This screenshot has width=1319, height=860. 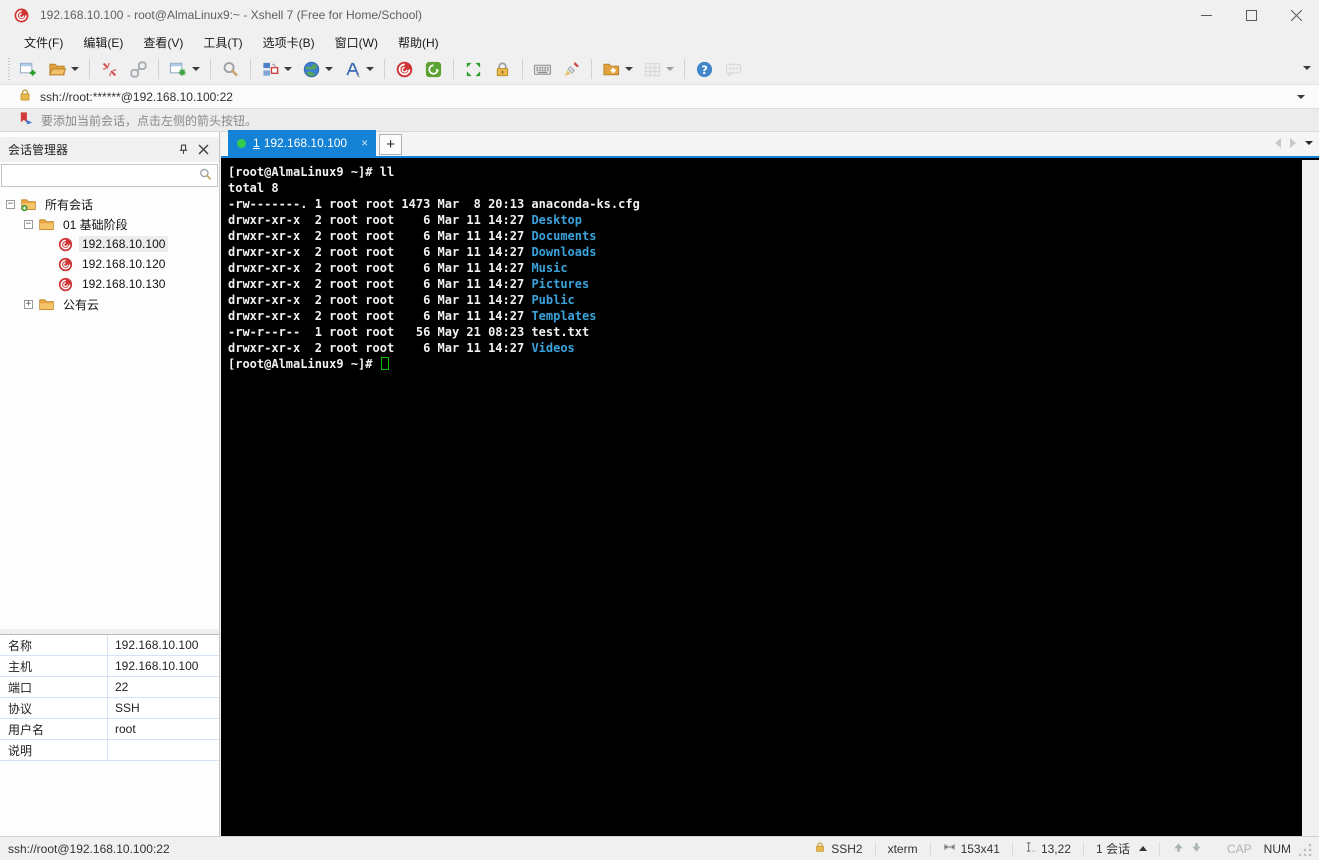 I want to click on tree-folder: − 所有会话, so click(x=109, y=204).